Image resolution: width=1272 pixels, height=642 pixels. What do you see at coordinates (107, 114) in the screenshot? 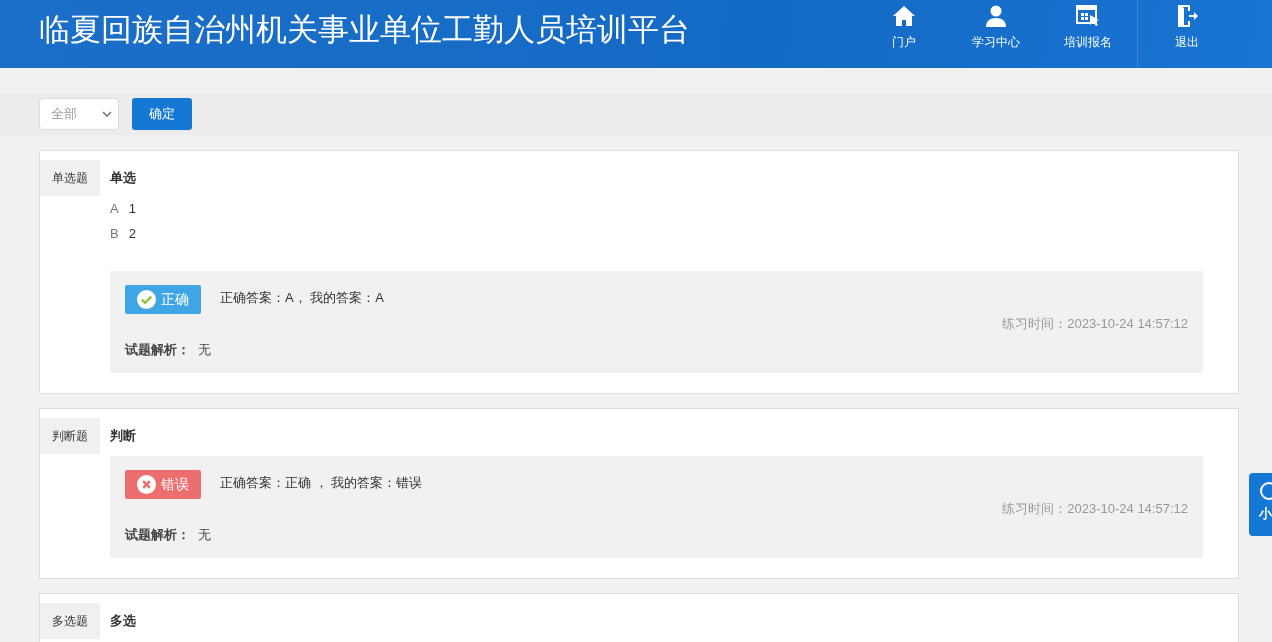
I see `caret-icon` at bounding box center [107, 114].